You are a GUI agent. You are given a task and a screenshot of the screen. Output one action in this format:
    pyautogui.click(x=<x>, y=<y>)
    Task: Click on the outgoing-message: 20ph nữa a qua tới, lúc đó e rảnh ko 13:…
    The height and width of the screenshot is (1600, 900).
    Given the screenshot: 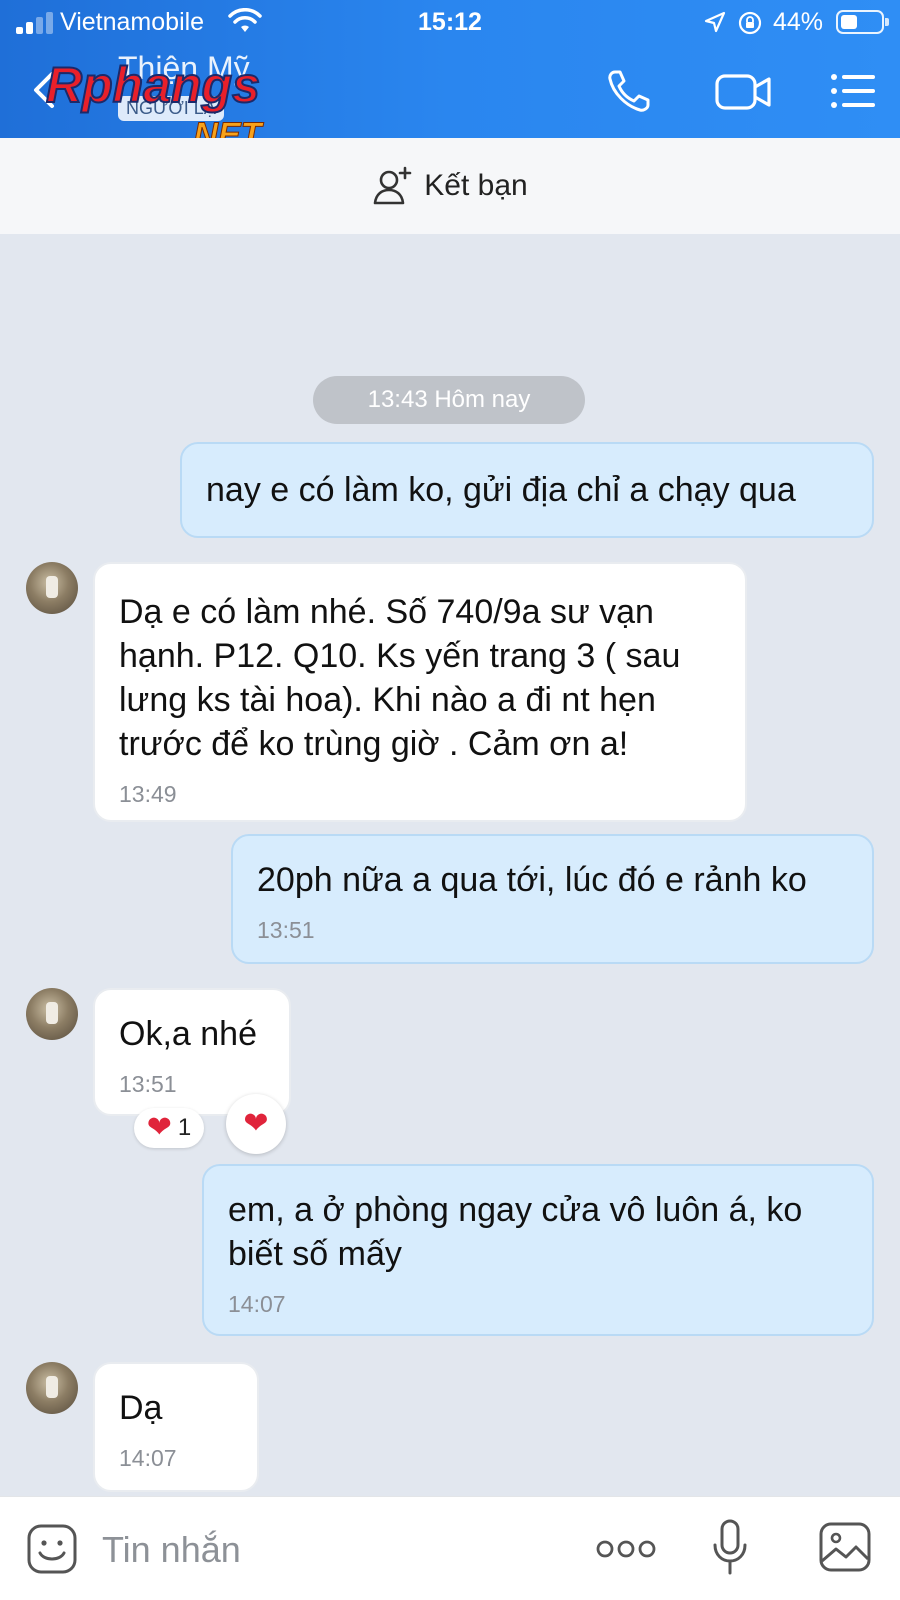 What is the action you would take?
    pyautogui.click(x=552, y=899)
    